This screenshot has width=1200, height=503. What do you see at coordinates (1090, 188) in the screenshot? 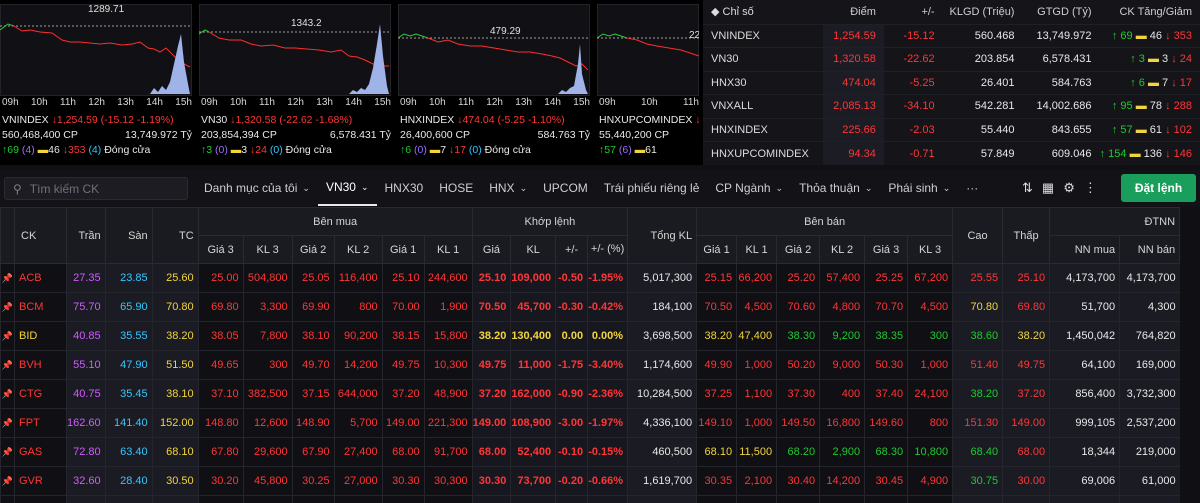
I see `more-vertical-icon: ⋮` at bounding box center [1090, 188].